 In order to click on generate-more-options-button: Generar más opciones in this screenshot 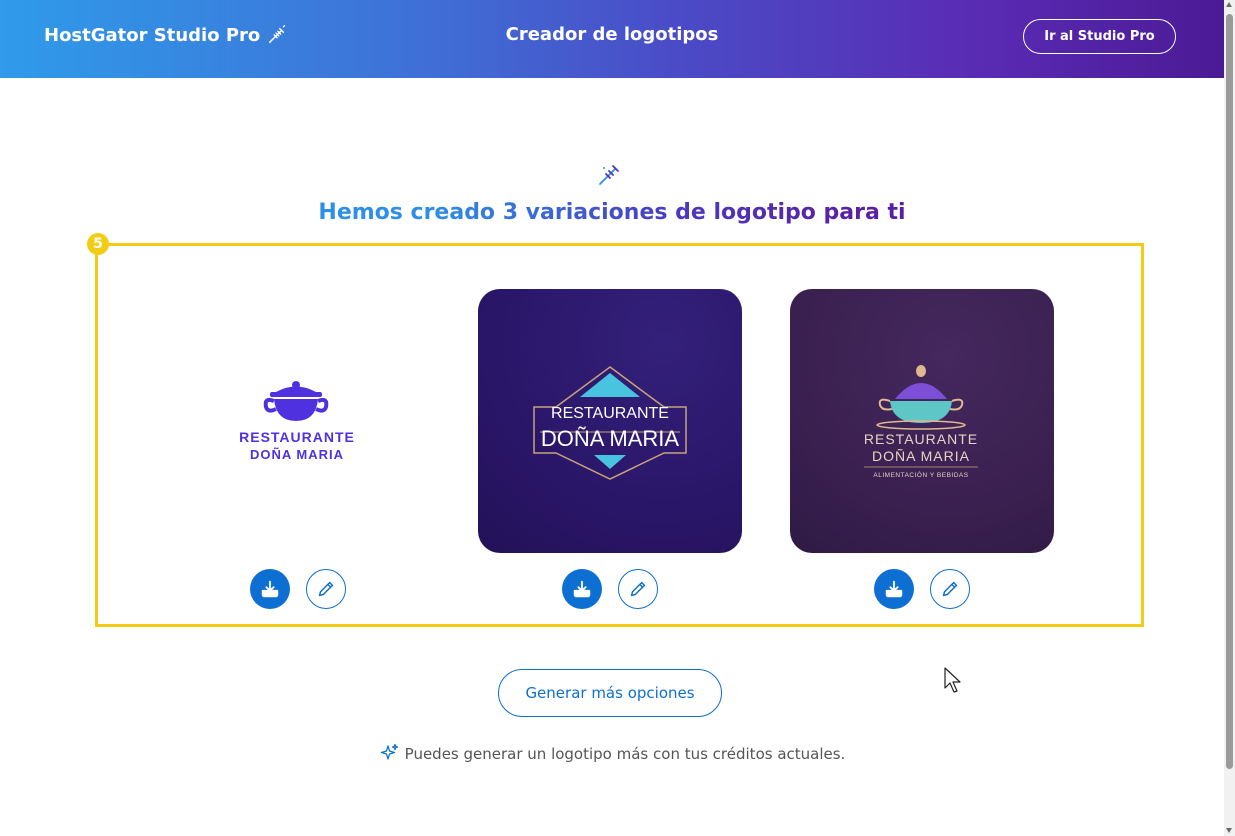, I will do `click(610, 693)`.